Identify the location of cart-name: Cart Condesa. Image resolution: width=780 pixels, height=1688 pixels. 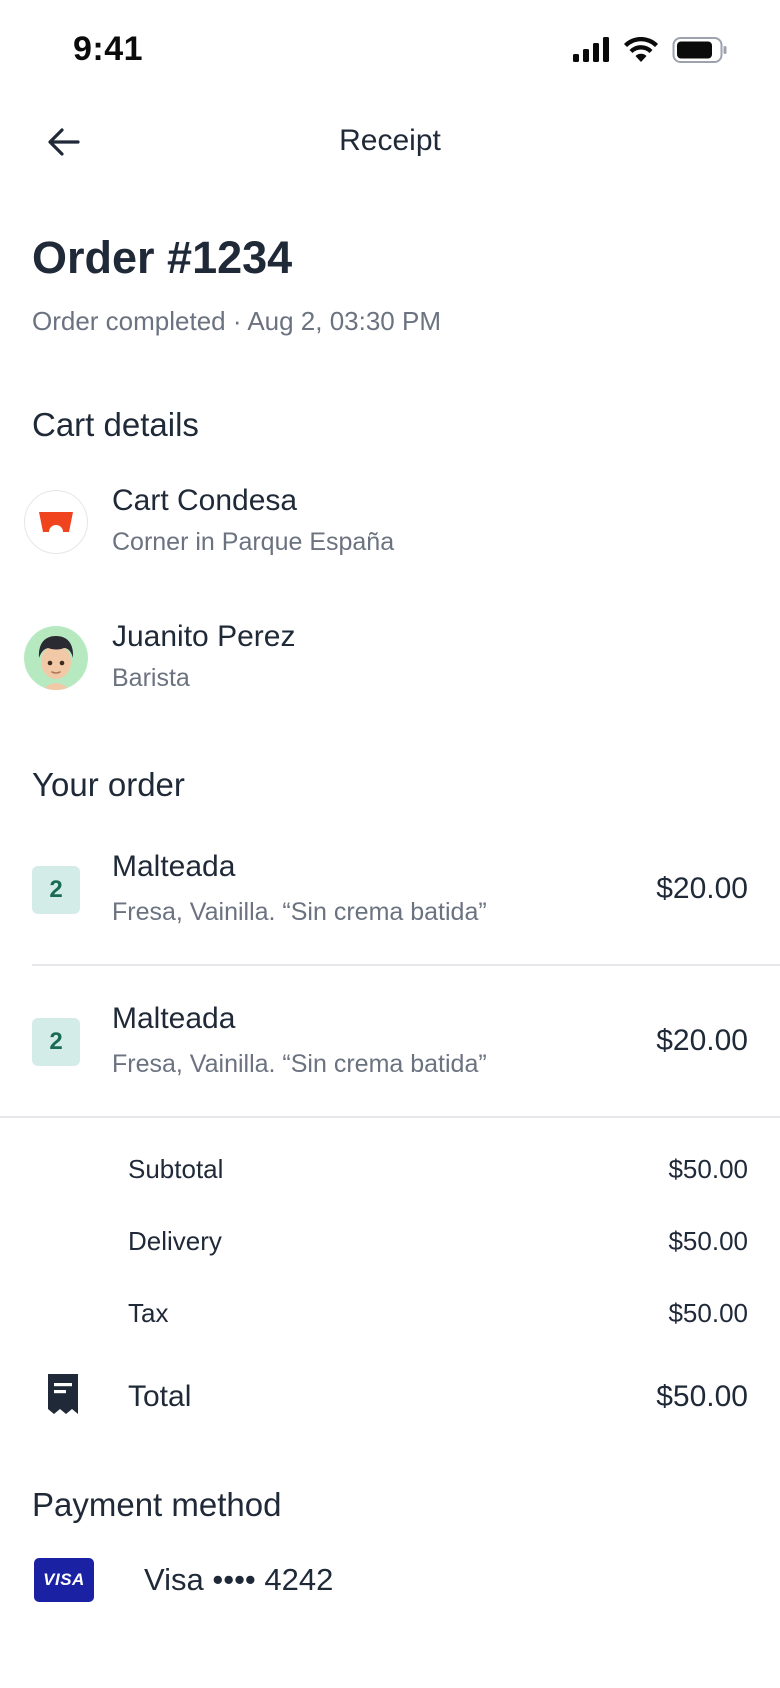
(205, 500).